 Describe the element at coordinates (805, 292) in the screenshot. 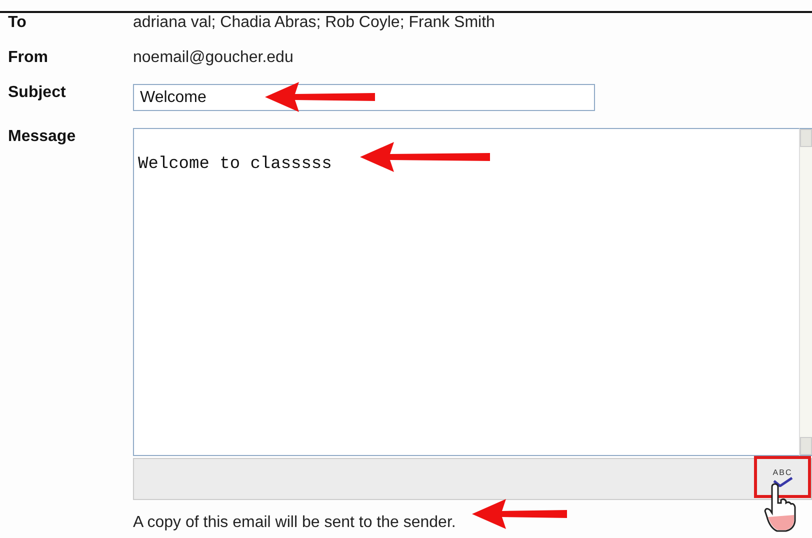

I see `scrollbar` at that location.